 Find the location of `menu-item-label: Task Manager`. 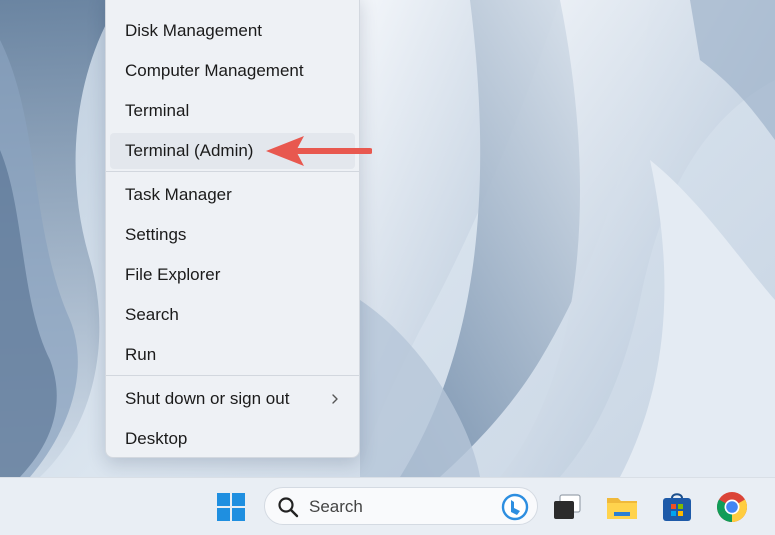

menu-item-label: Task Manager is located at coordinates (178, 194).